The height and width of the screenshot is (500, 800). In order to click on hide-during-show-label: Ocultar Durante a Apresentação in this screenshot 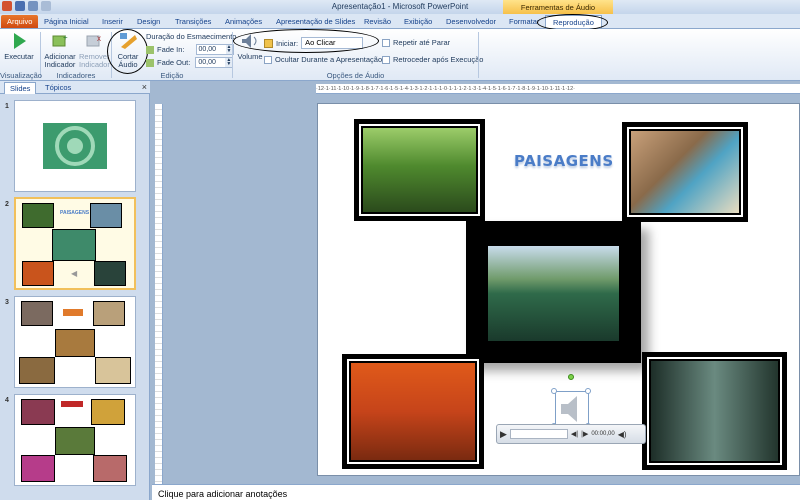, I will do `click(329, 59)`.